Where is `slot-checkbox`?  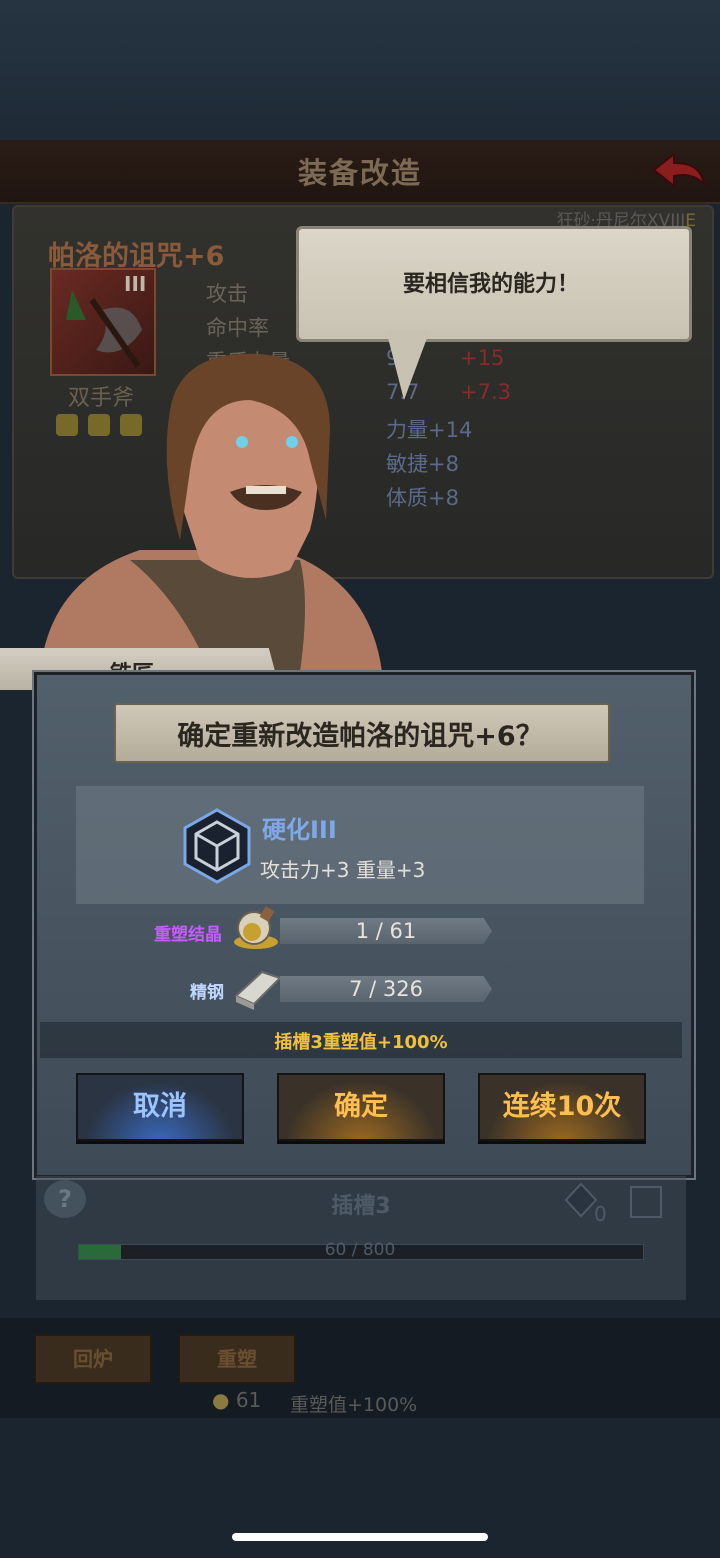
slot-checkbox is located at coordinates (646, 1202).